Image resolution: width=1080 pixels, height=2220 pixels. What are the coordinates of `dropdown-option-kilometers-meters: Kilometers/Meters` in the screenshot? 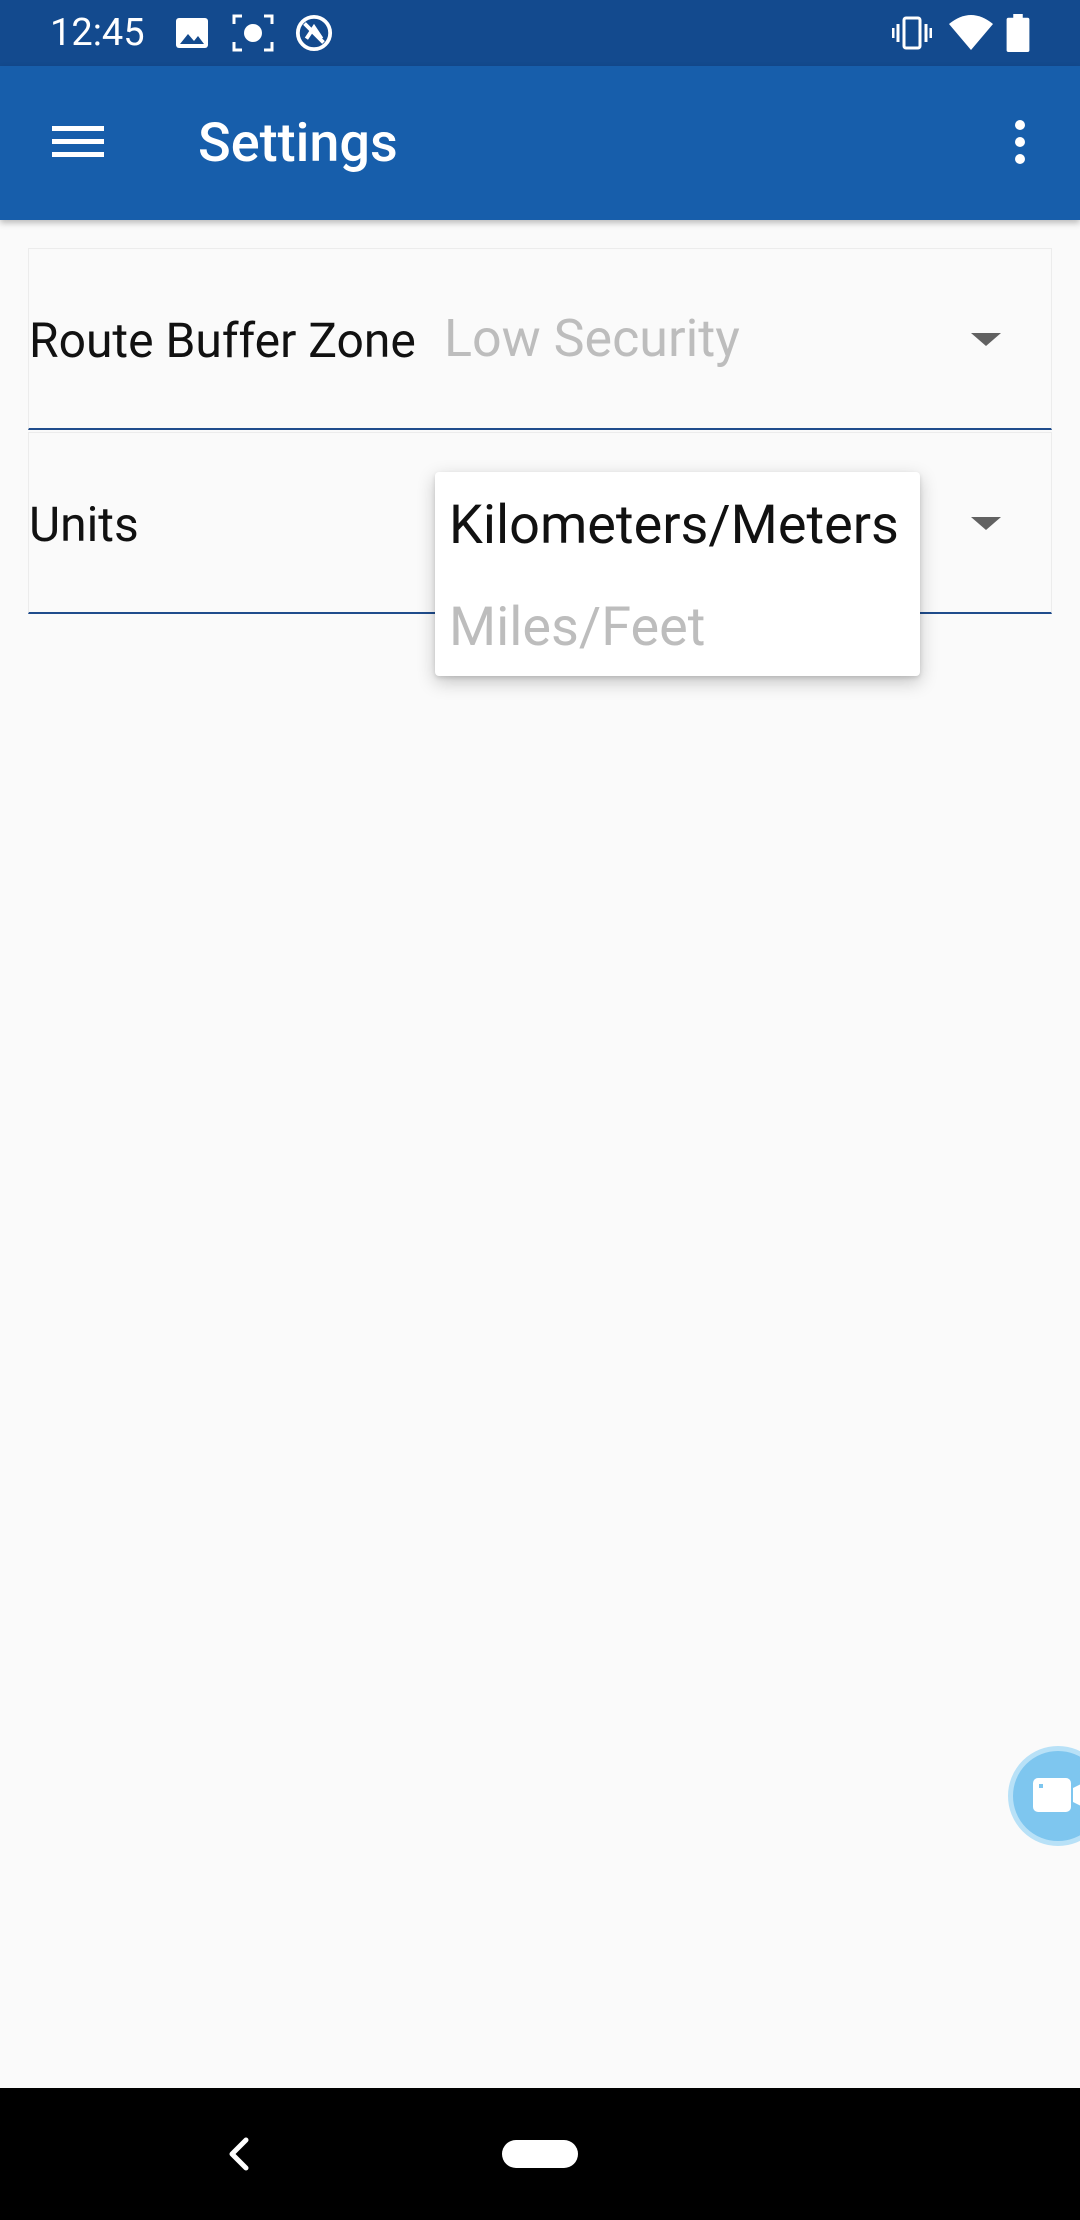 It's located at (674, 526).